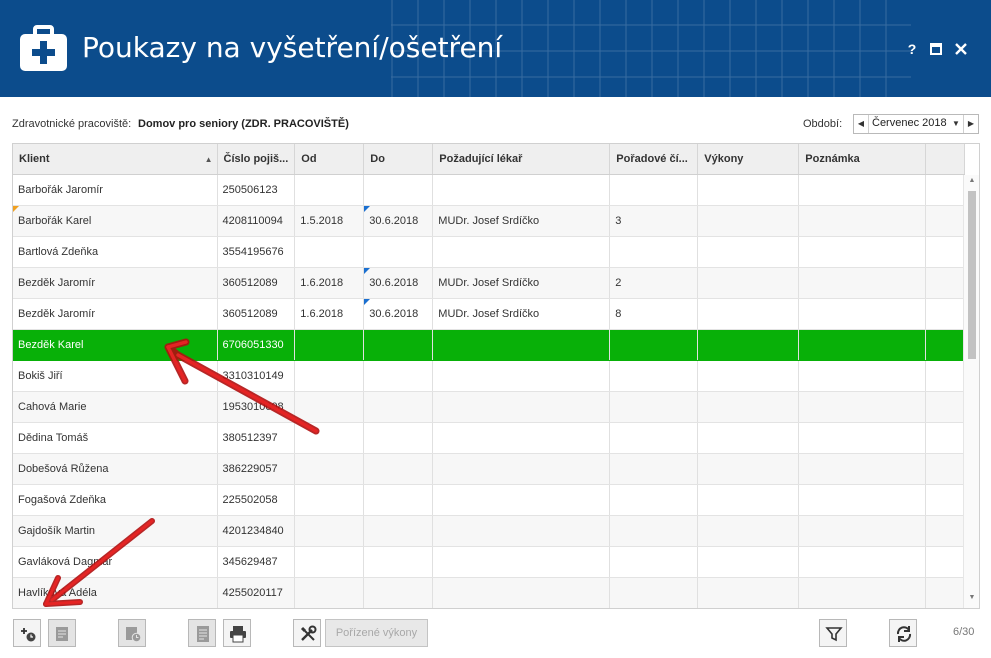 Image resolution: width=991 pixels, height=658 pixels. What do you see at coordinates (970, 124) in the screenshot?
I see `next-period-icon: ▶` at bounding box center [970, 124].